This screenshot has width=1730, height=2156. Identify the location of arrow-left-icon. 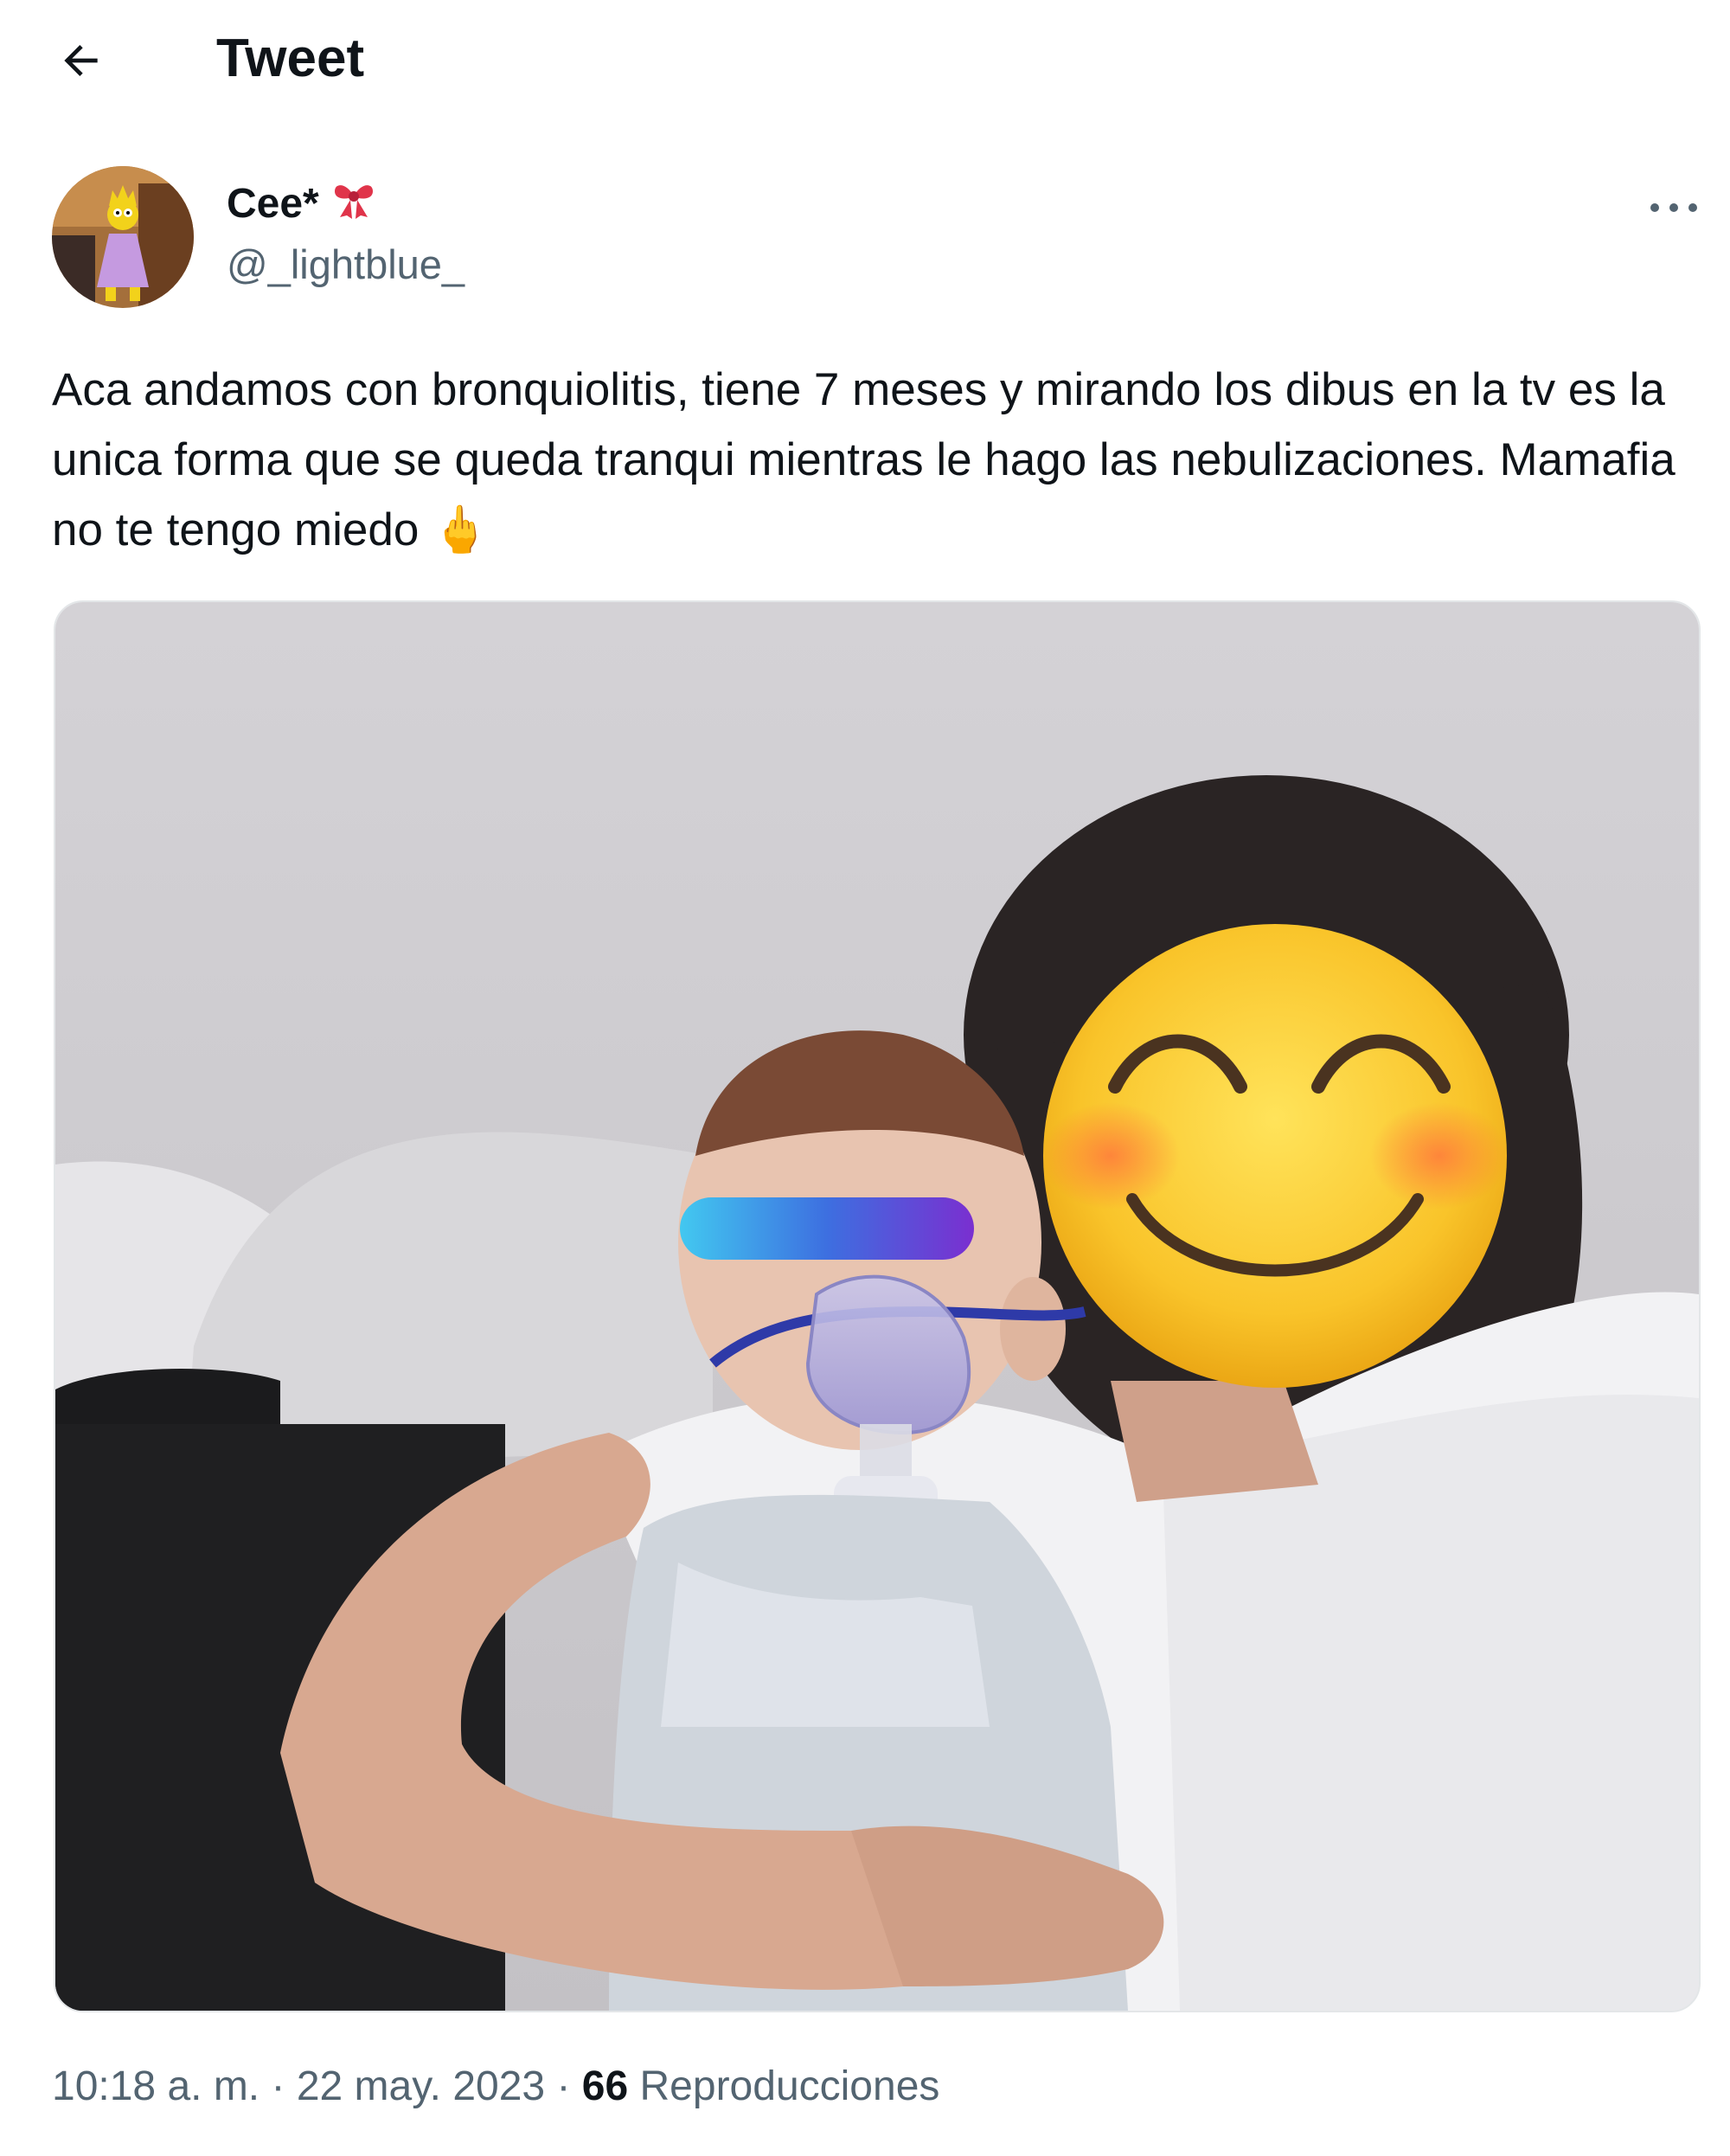
(81, 60).